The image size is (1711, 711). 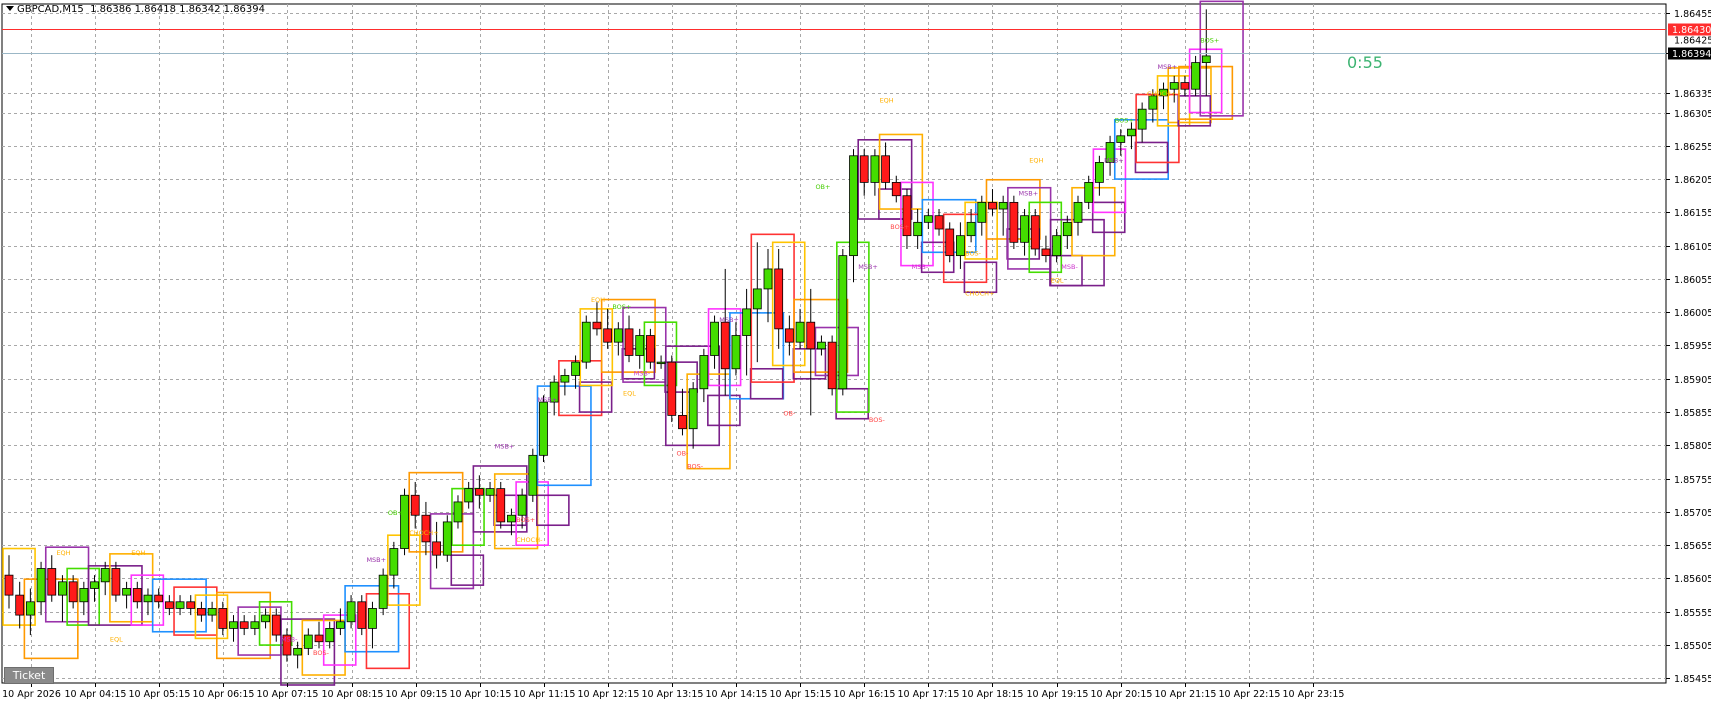 What do you see at coordinates (1692, 41) in the screenshot?
I see `hidden-price-label: 1.86425` at bounding box center [1692, 41].